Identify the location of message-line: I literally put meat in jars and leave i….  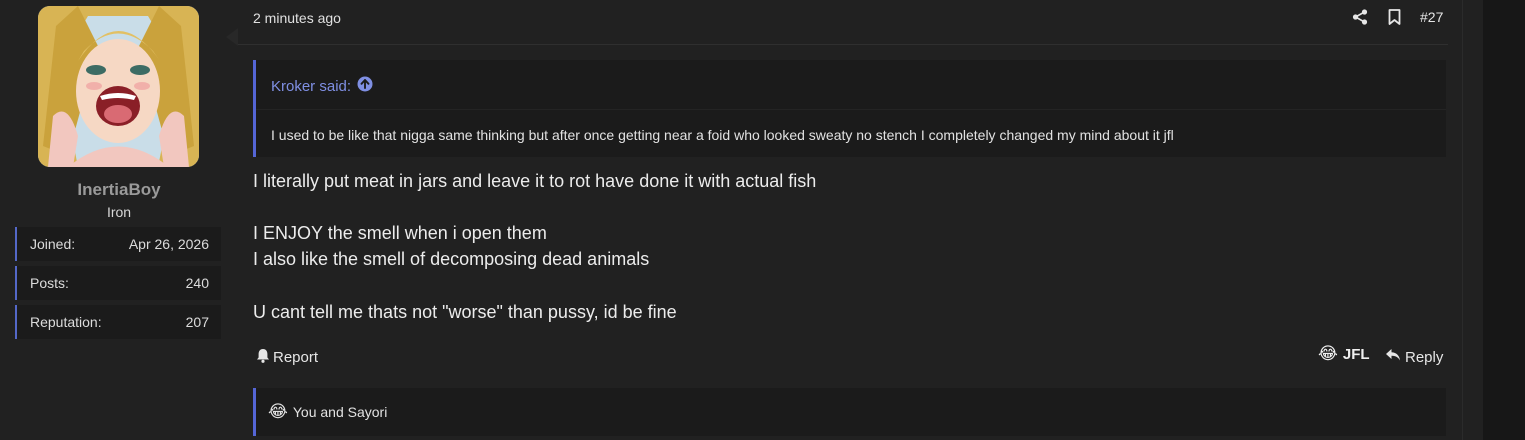
(535, 181).